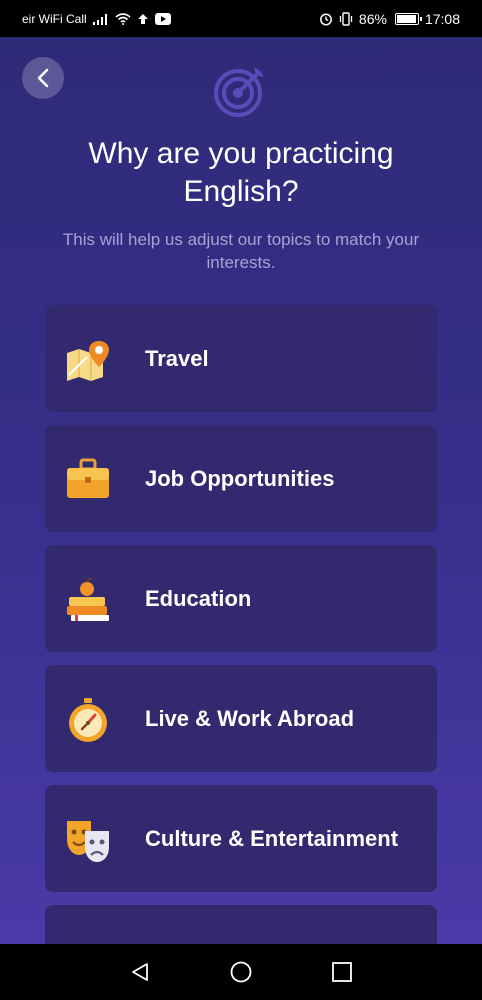 The image size is (482, 1000). I want to click on chevron-left-icon, so click(43, 78).